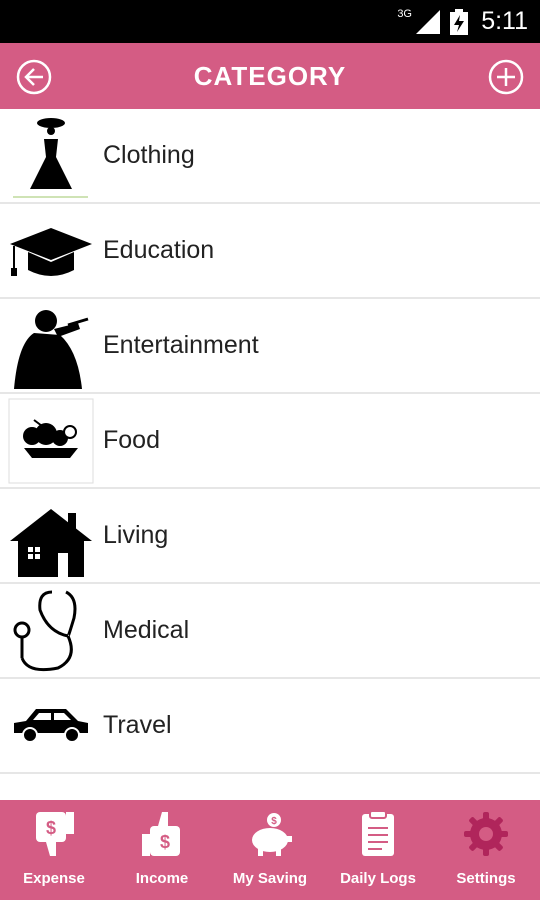 The height and width of the screenshot is (900, 540). Describe the element at coordinates (162, 878) in the screenshot. I see `nav-label: Income` at that location.